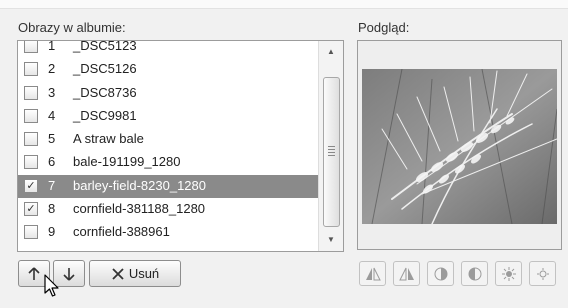 The height and width of the screenshot is (308, 568). Describe the element at coordinates (52, 139) in the screenshot. I see `item-number: 5` at that location.